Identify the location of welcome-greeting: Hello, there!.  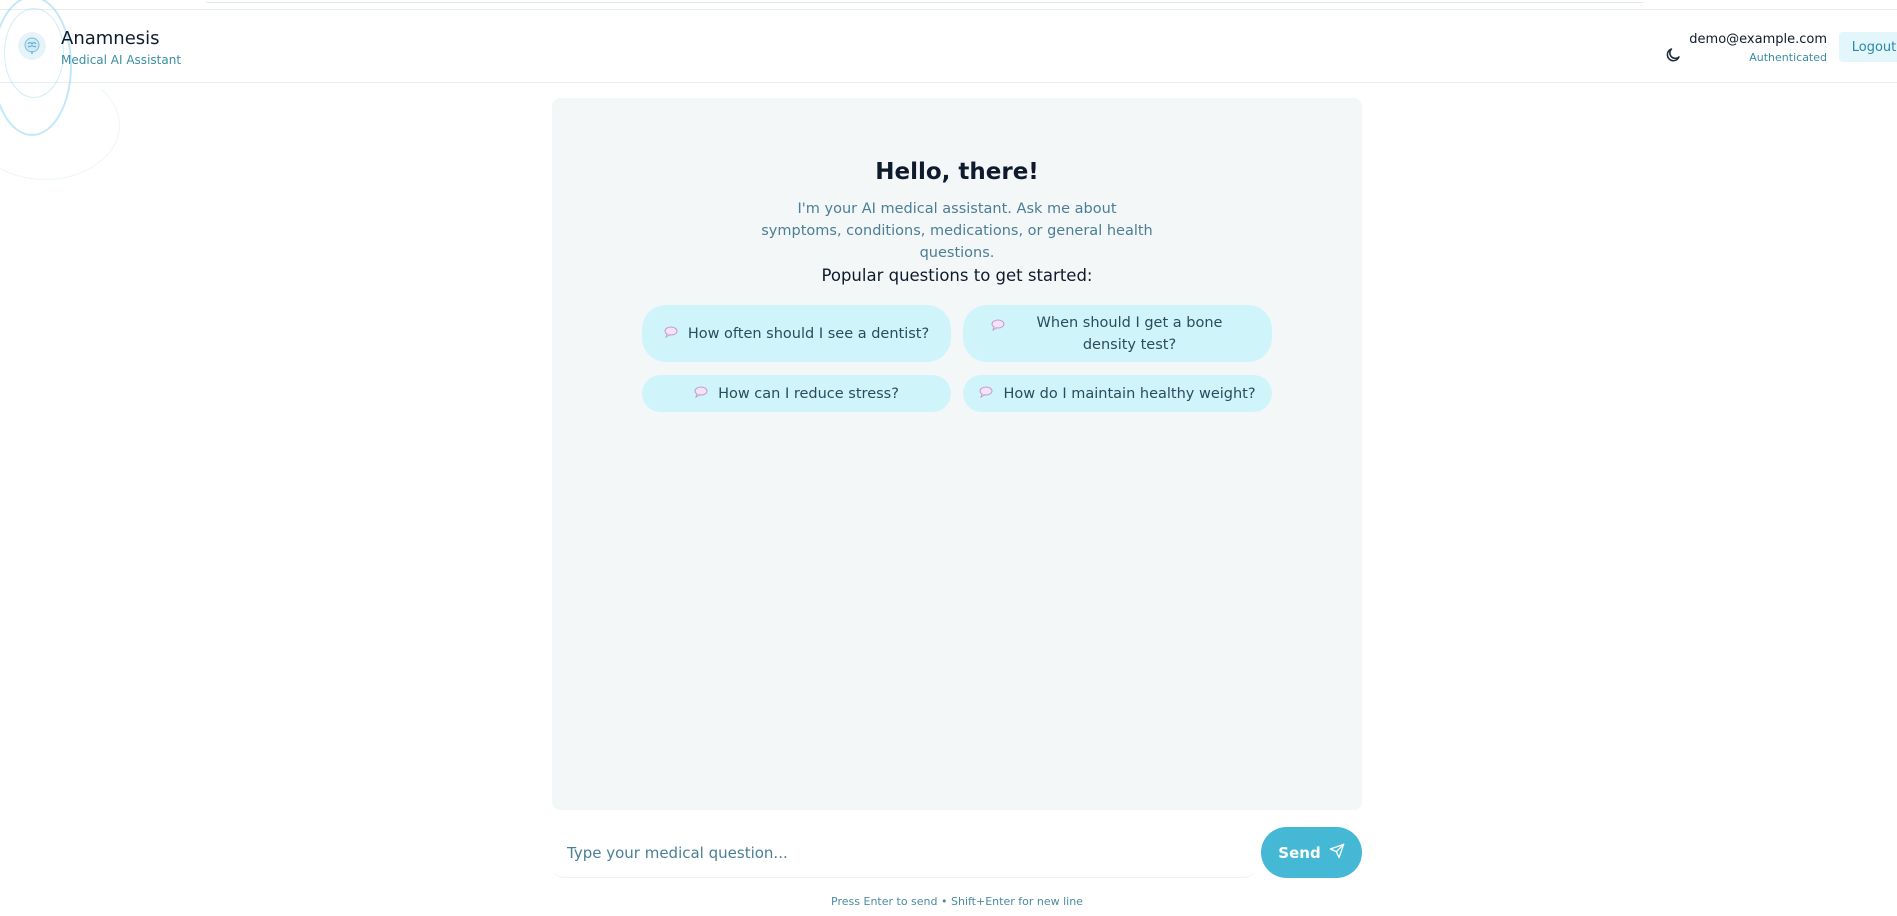
(957, 172).